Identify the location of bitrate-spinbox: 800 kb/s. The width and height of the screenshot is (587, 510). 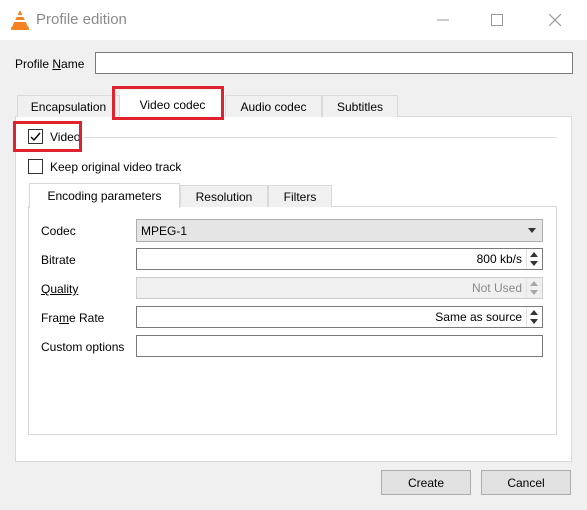
(339, 259).